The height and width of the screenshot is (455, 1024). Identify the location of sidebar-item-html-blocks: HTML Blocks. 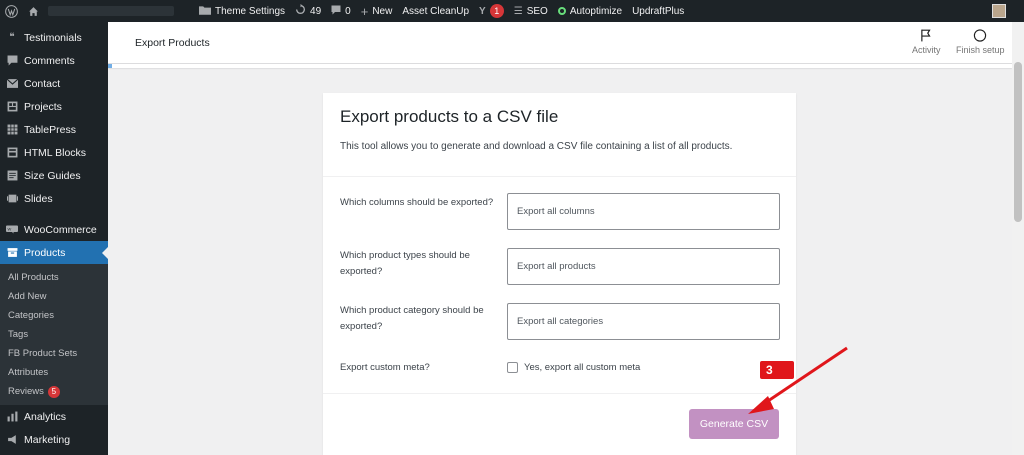
(54, 152).